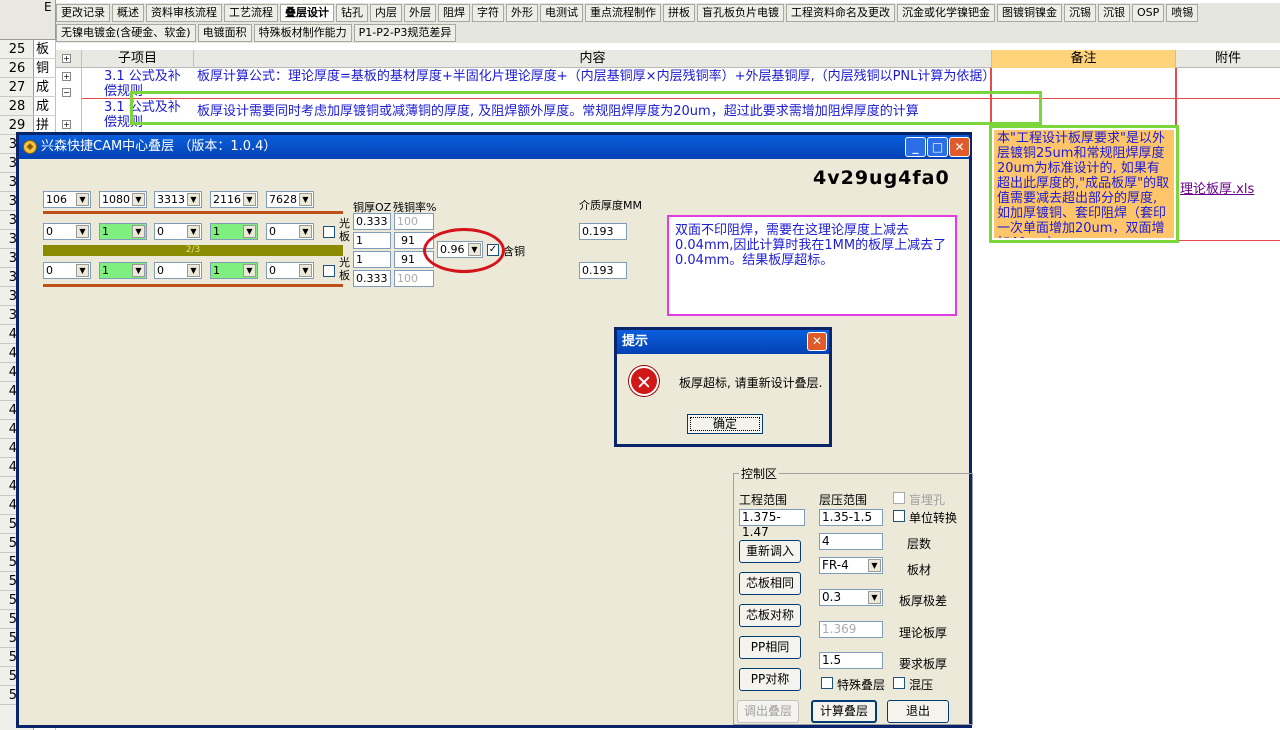 The height and width of the screenshot is (730, 1280). What do you see at coordinates (17, 49) in the screenshot?
I see `row-number: 25` at bounding box center [17, 49].